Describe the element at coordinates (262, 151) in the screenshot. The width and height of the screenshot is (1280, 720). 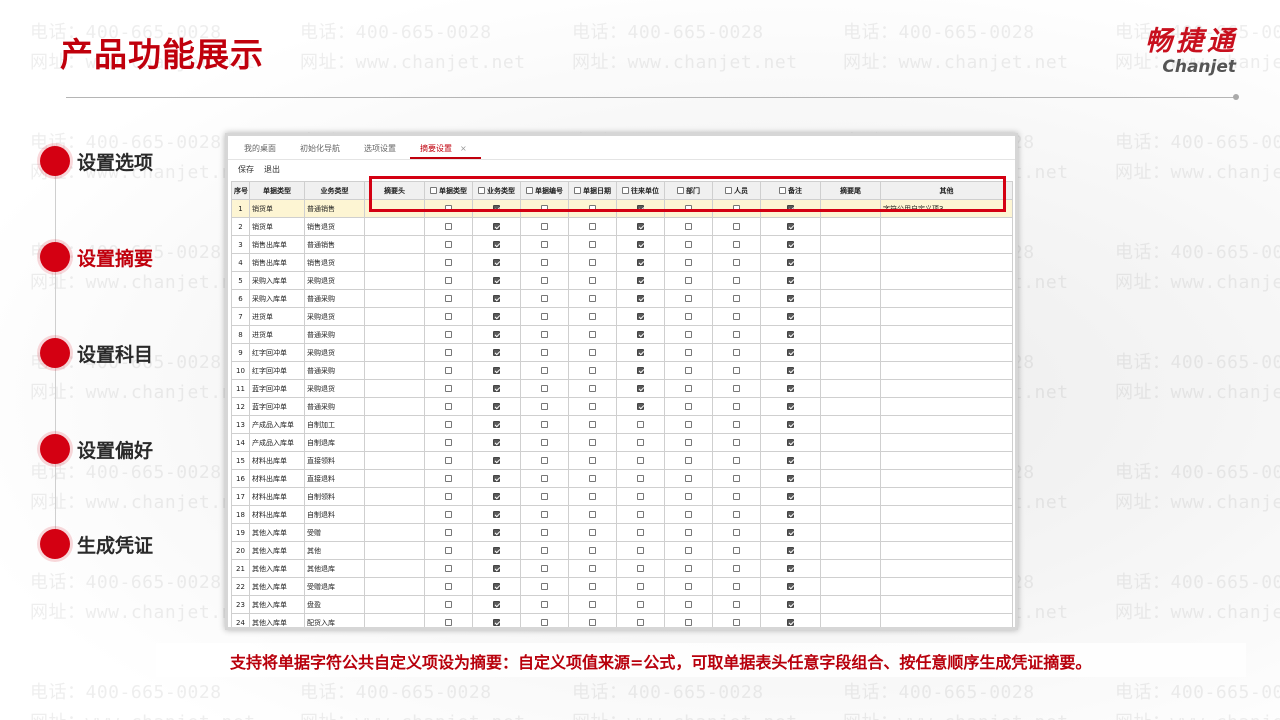
I see `tab-item: 我的桌面` at that location.